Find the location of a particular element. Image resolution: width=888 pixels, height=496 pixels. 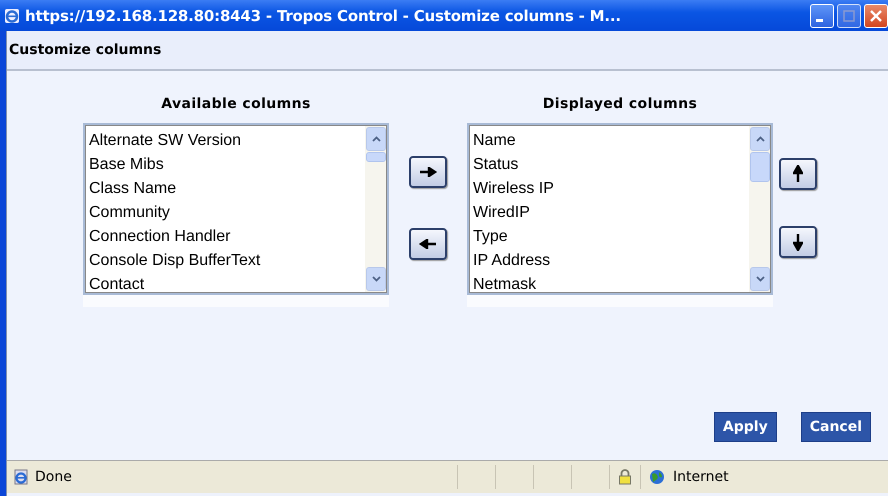

move-down-button is located at coordinates (798, 242).